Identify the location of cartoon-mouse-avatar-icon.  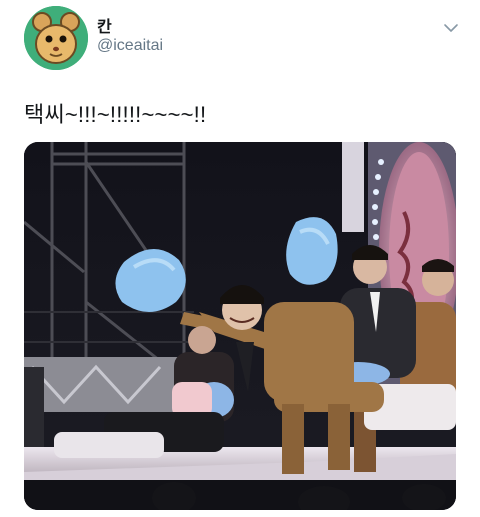
(56, 38).